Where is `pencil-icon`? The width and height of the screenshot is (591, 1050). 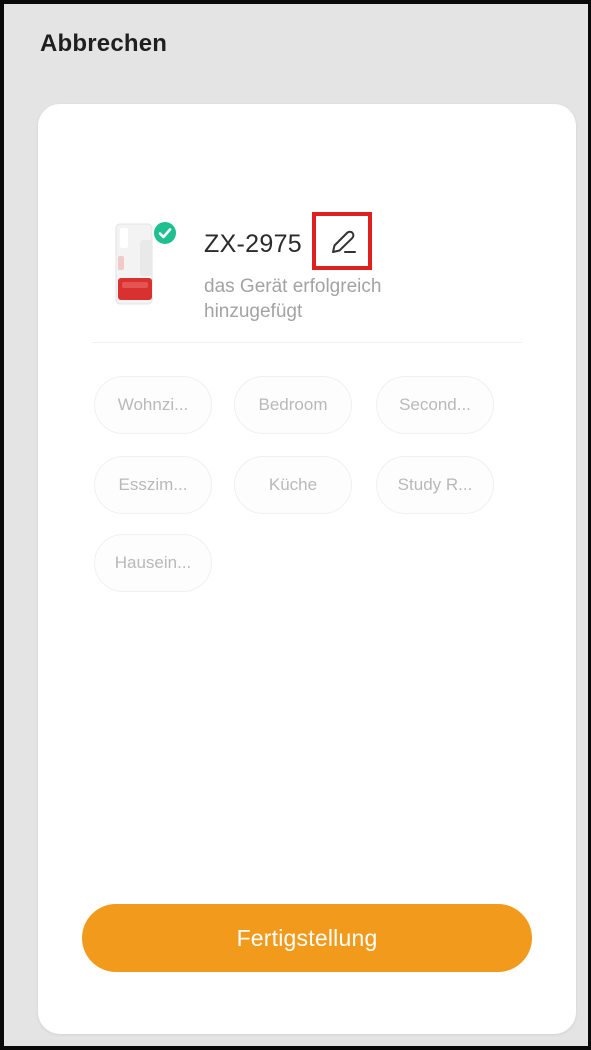
pencil-icon is located at coordinates (344, 241).